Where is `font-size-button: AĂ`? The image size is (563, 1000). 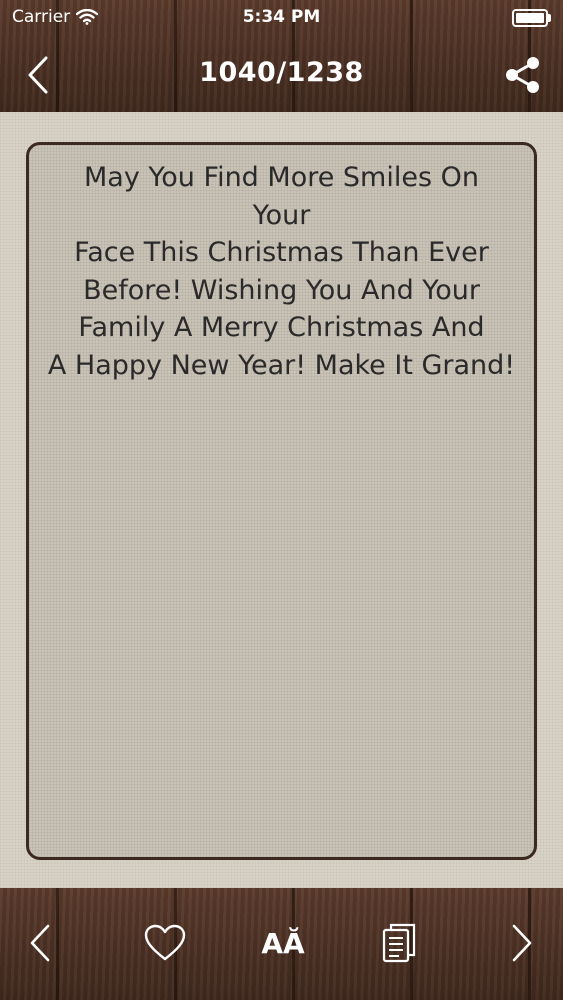 font-size-button: AĂ is located at coordinates (283, 943).